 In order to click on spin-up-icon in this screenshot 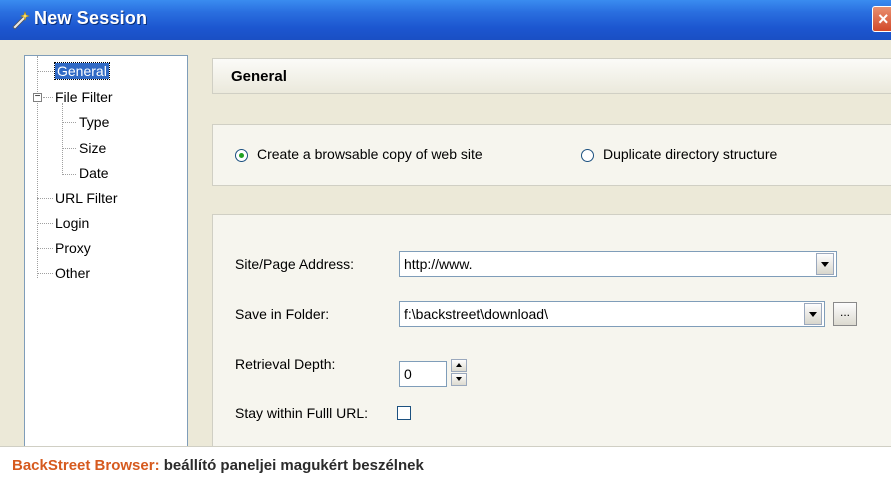, I will do `click(459, 365)`.